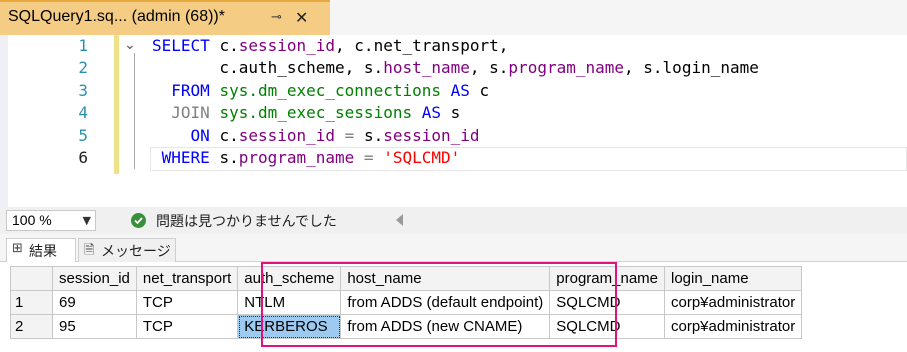  What do you see at coordinates (94, 326) in the screenshot?
I see `grid-cell: 95` at bounding box center [94, 326].